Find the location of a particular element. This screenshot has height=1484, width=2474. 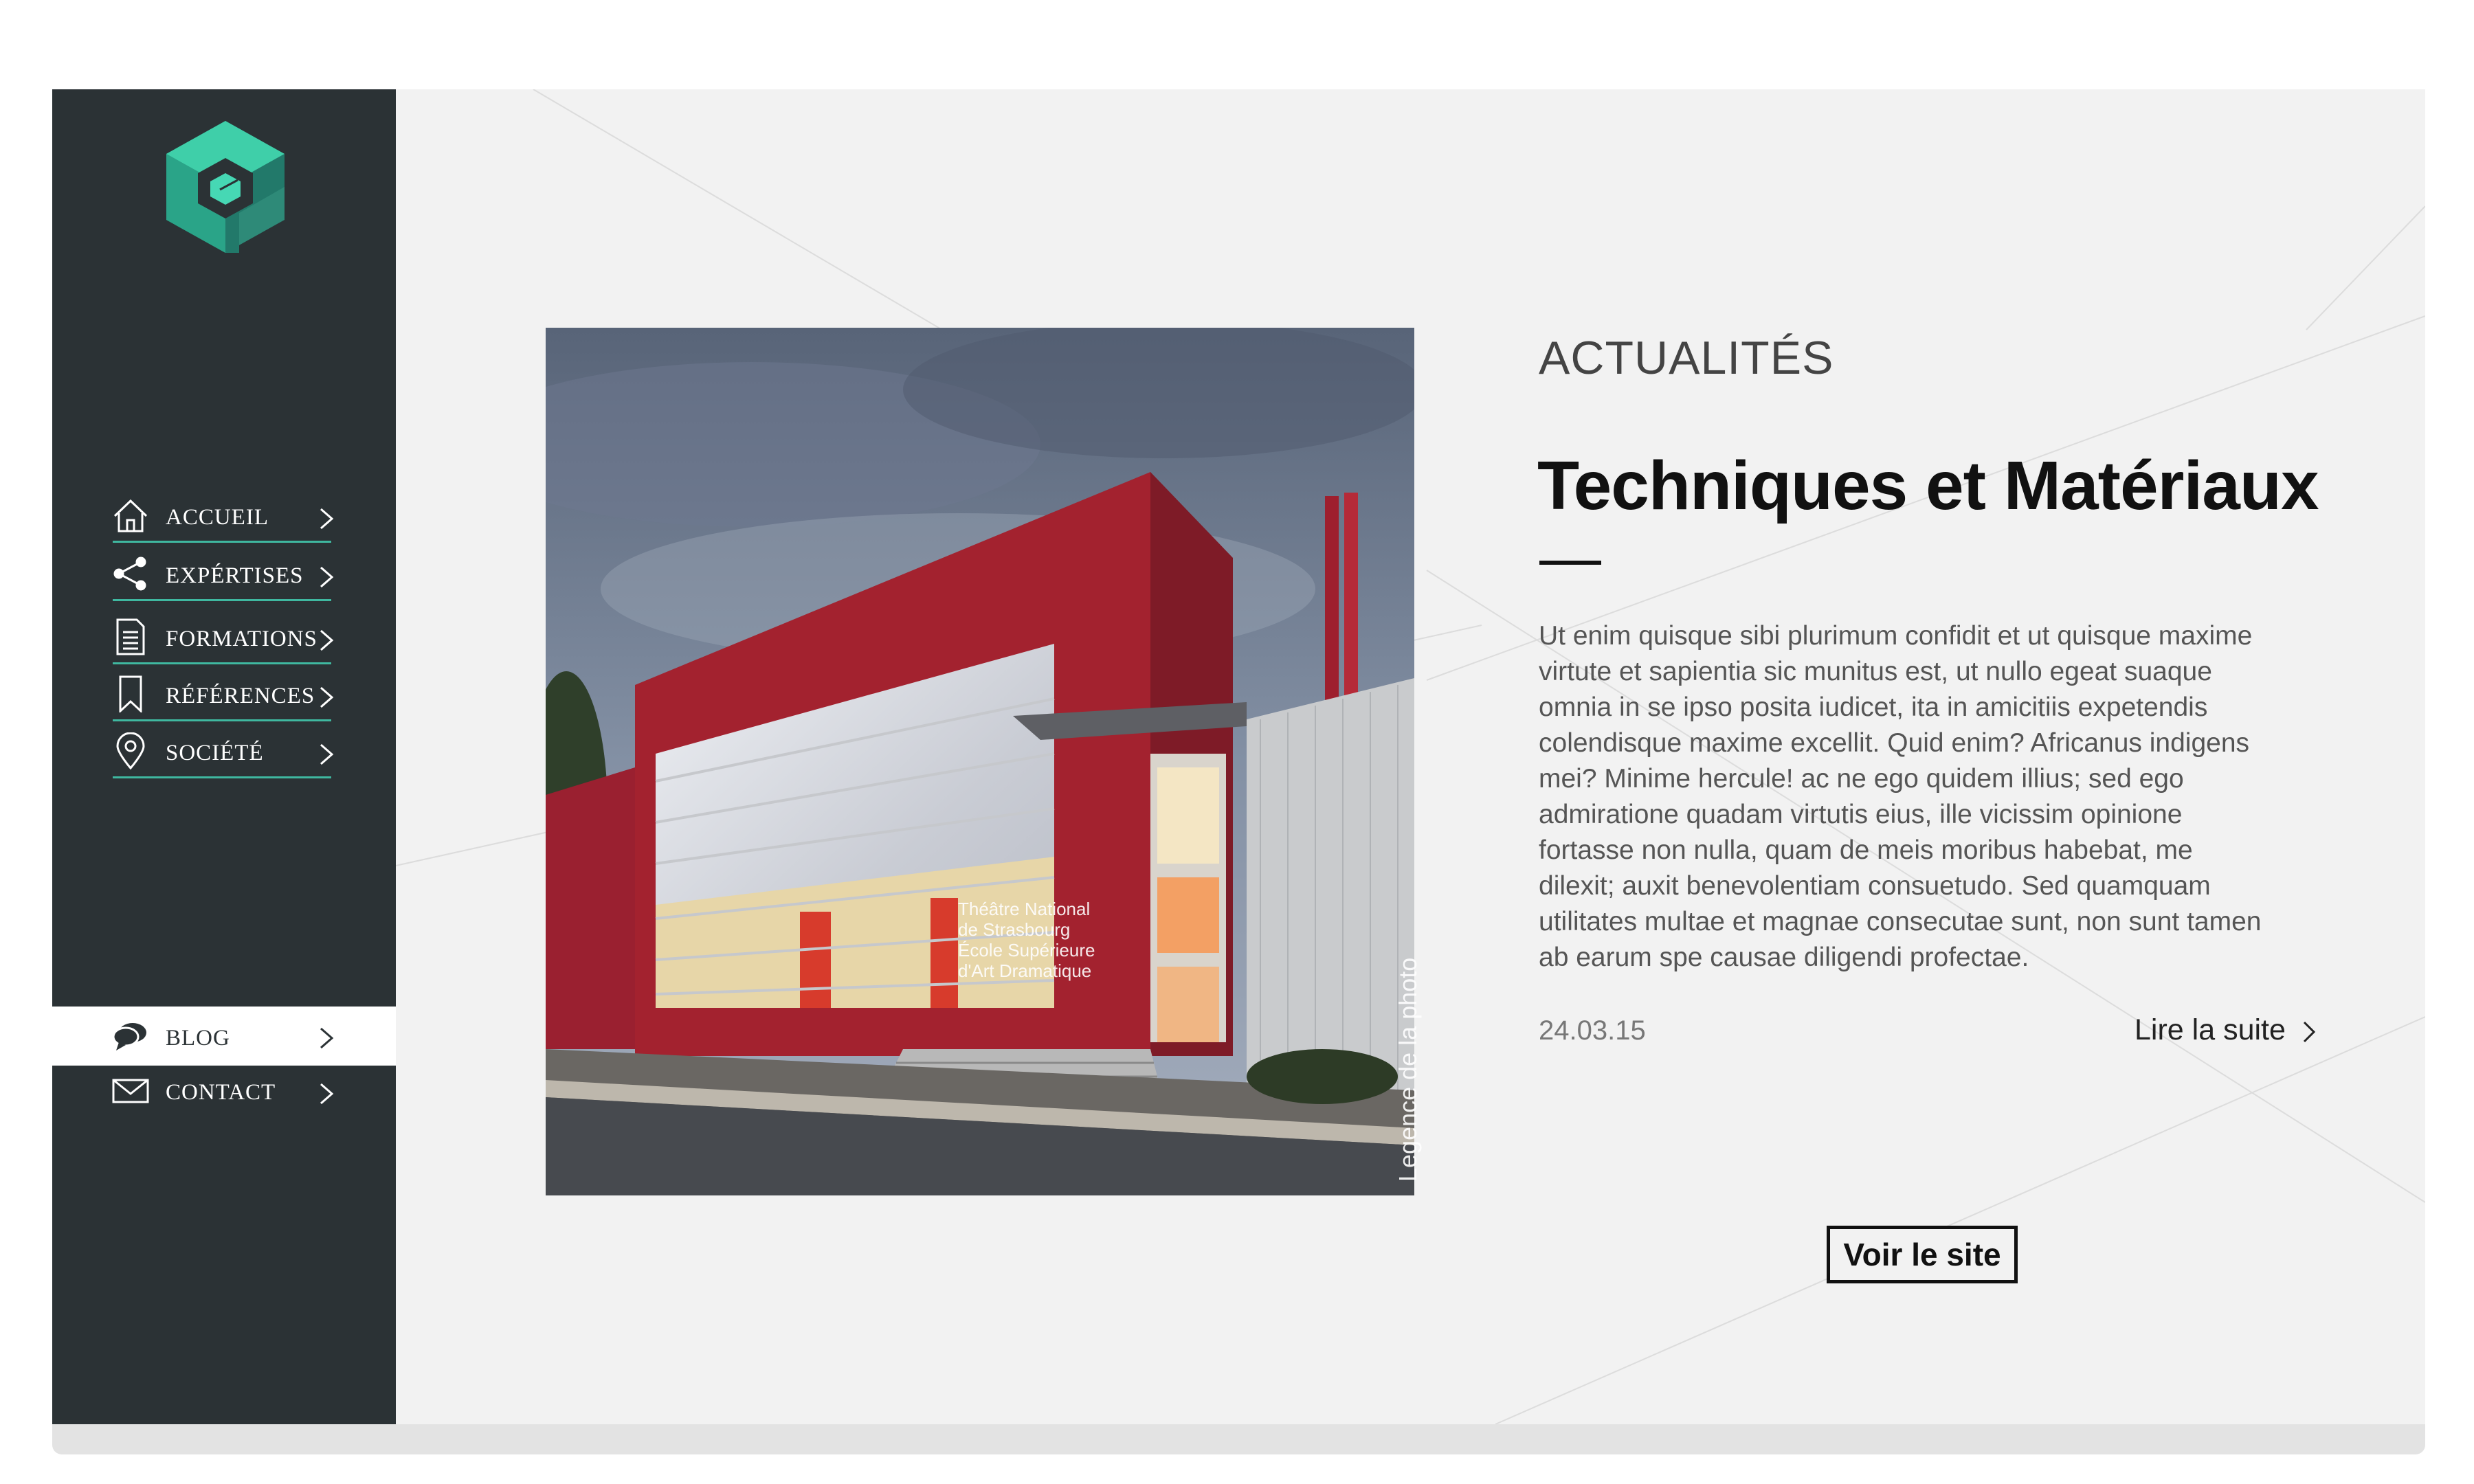

view-site-button: Voir le site is located at coordinates (1922, 1254).